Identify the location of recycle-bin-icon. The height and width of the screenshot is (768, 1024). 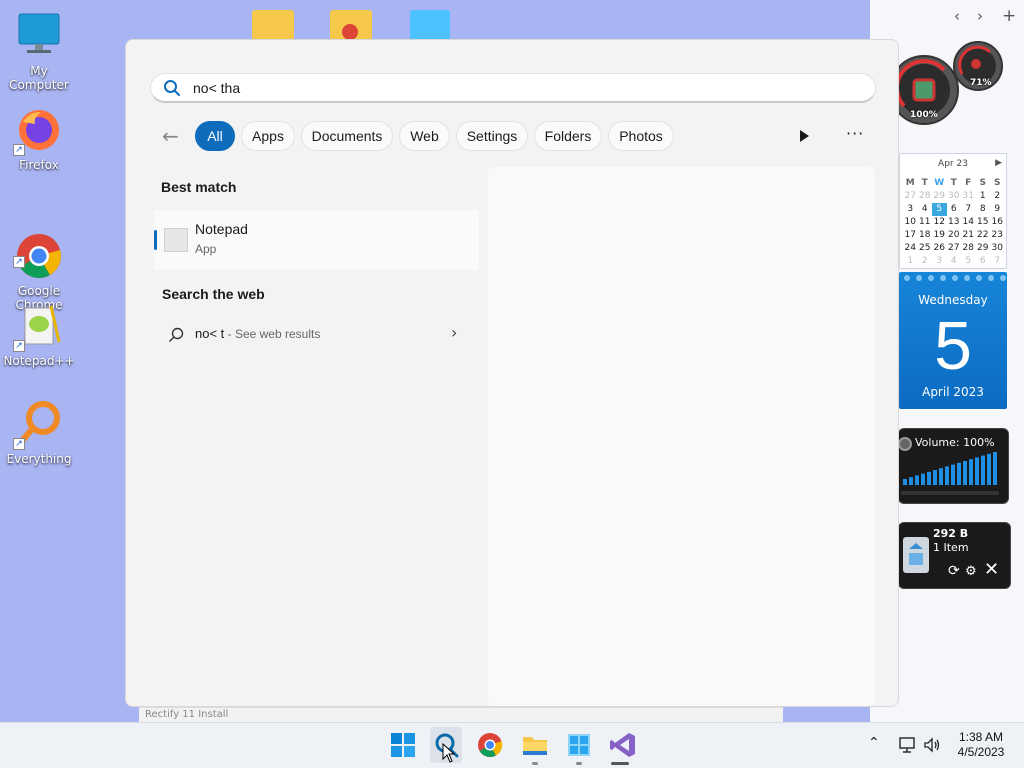
(916, 555).